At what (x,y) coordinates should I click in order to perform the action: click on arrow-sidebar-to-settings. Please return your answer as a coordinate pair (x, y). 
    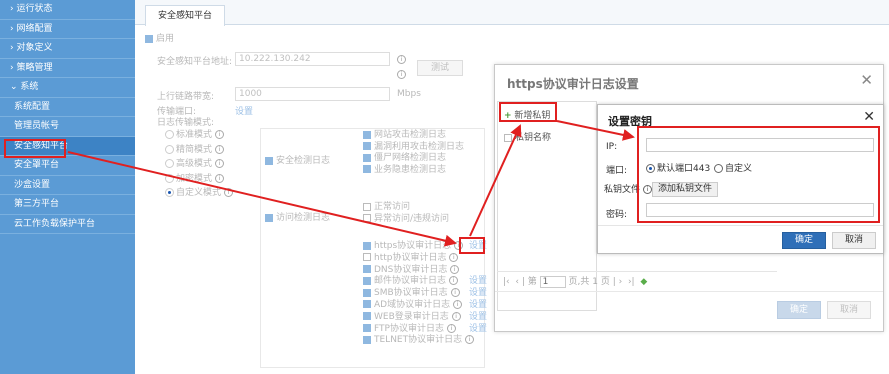
    Looking at the image, I should click on (262, 199).